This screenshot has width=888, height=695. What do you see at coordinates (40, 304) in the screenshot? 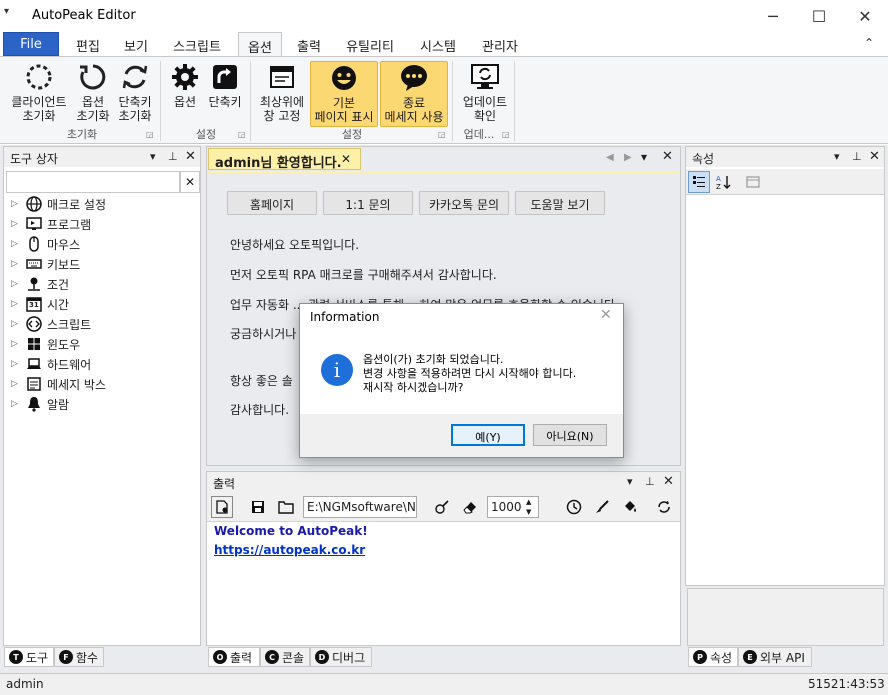
I see `tree-item-time: ▷ 31 시간` at bounding box center [40, 304].